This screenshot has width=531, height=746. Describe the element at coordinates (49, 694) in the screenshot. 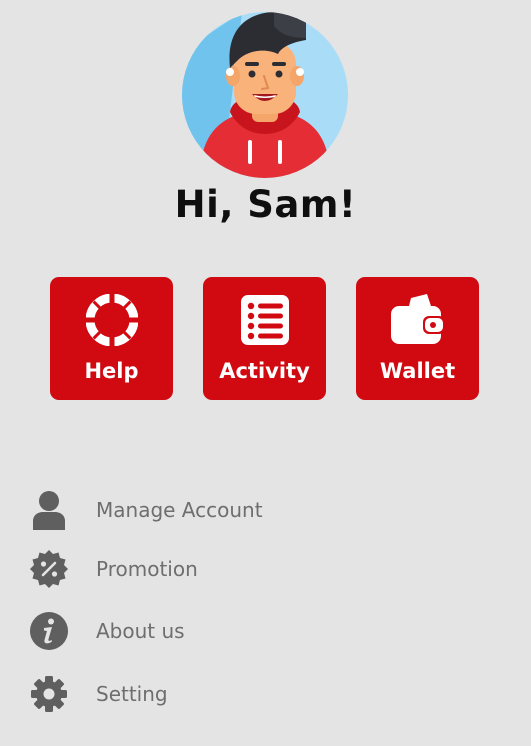

I see `gear-icon` at that location.